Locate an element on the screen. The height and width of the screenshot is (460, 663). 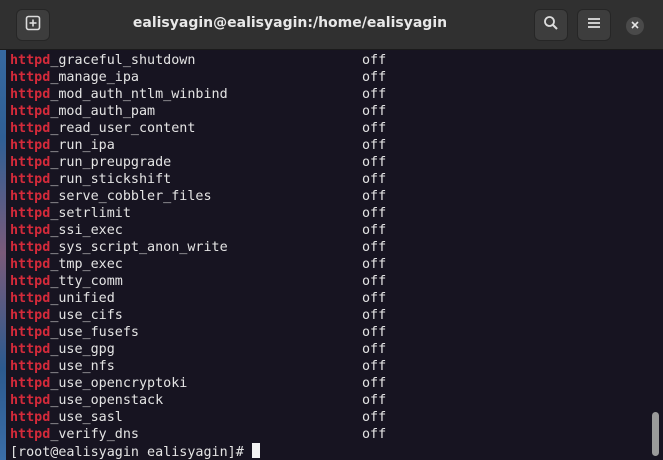
row-name: _run_ipa is located at coordinates (82, 145).